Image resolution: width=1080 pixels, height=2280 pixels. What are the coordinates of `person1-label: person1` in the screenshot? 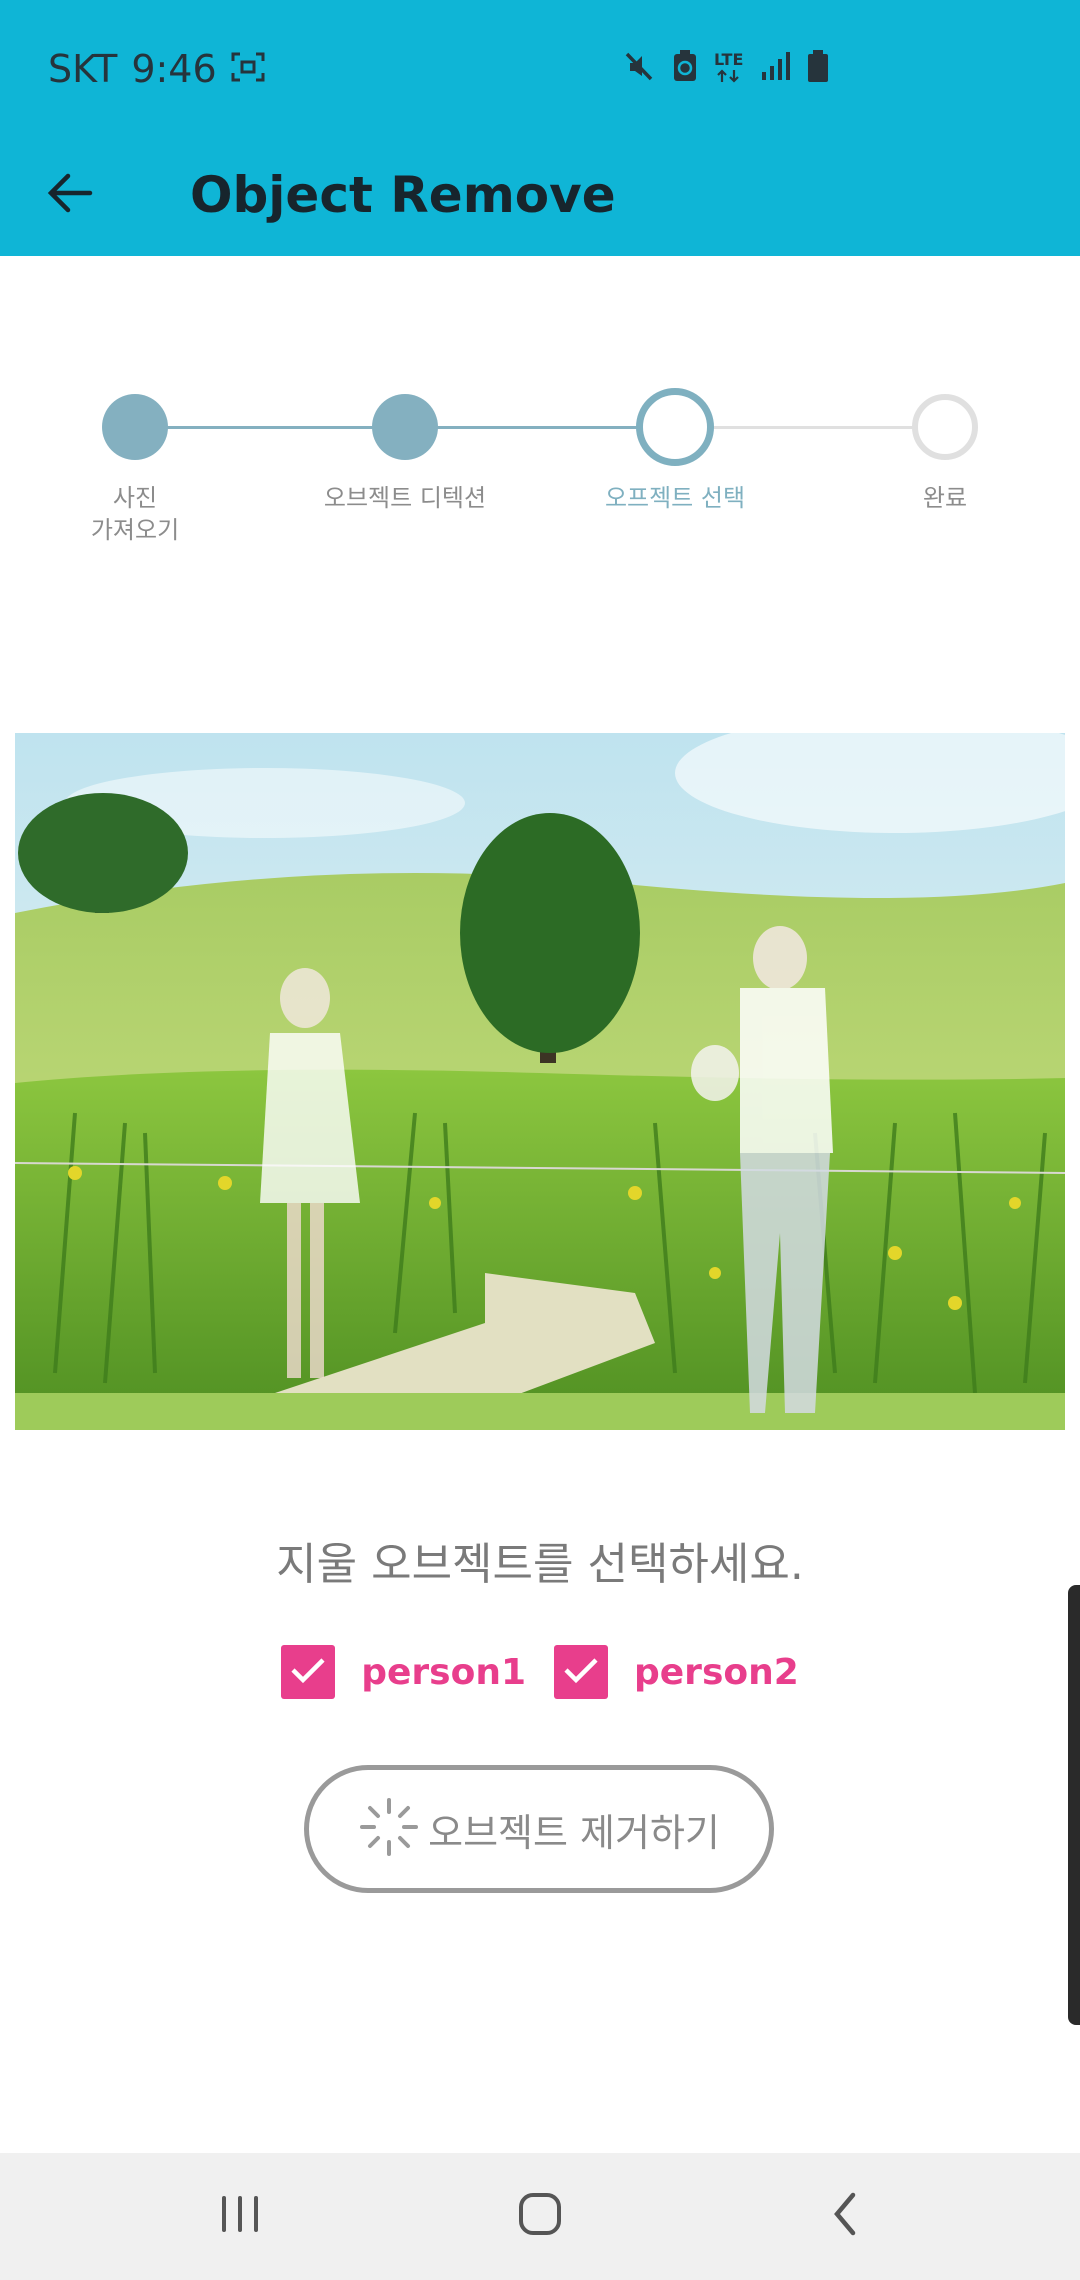 It's located at (443, 1672).